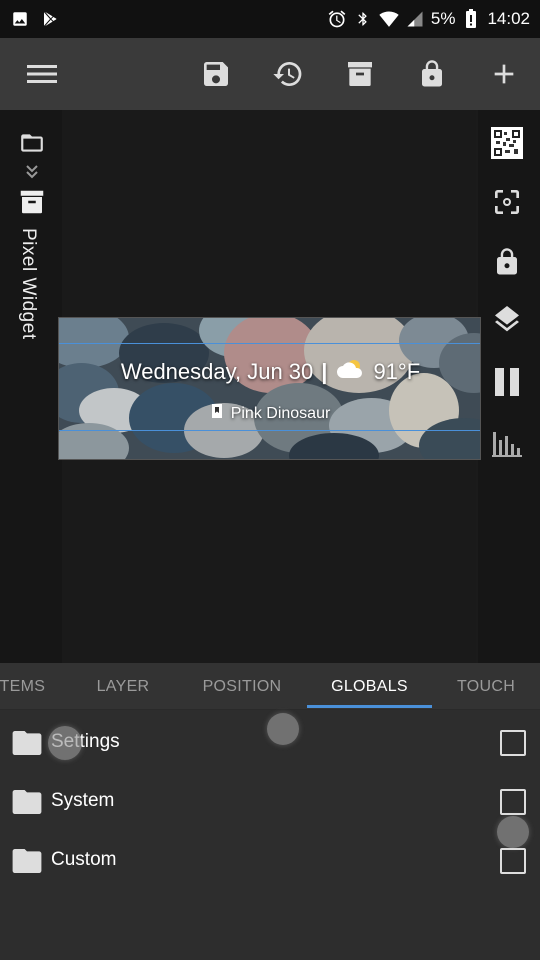 This screenshot has height=960, width=540. I want to click on add-icon, so click(504, 74).